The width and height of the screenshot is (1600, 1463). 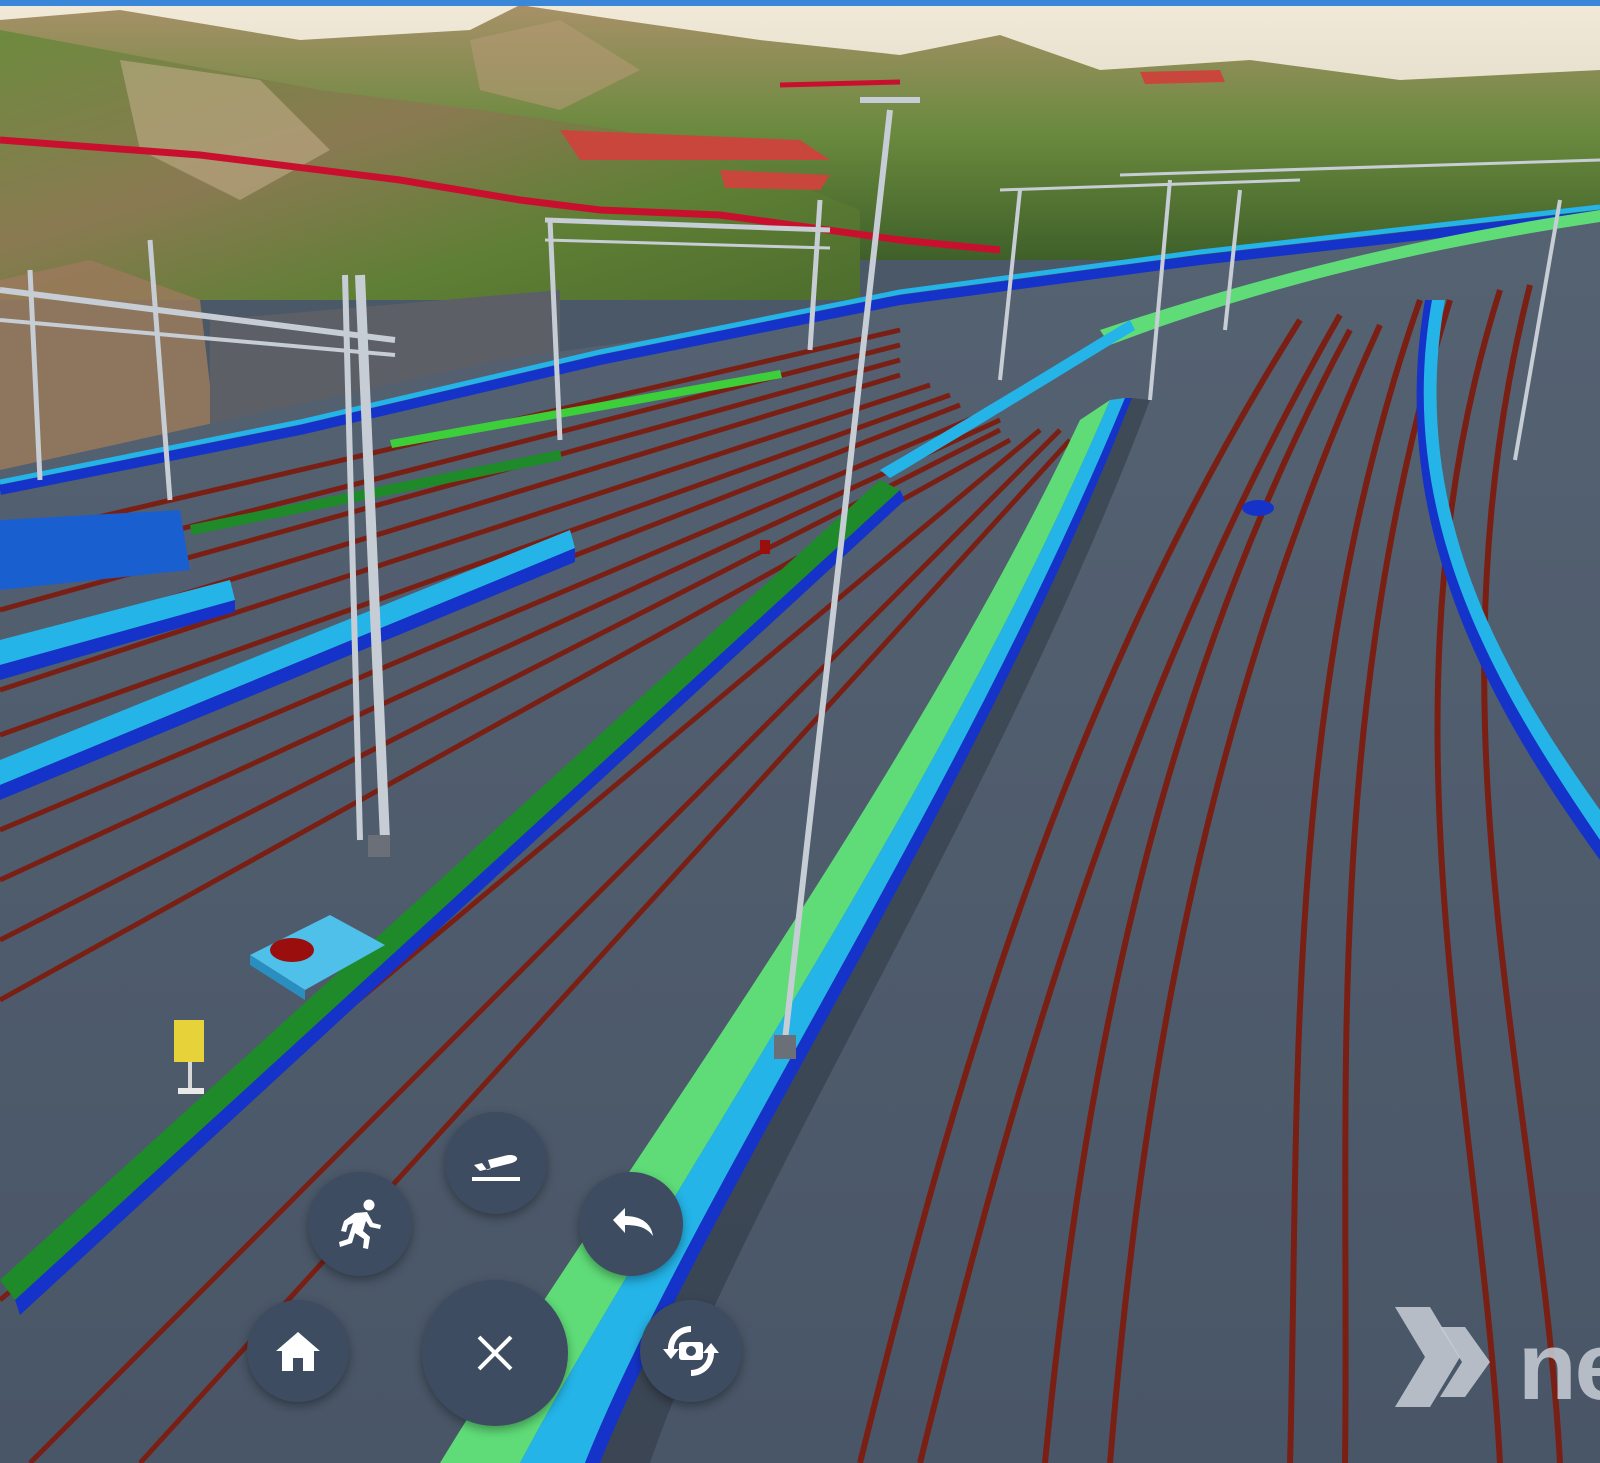 What do you see at coordinates (800, 3) in the screenshot?
I see `window-top-bar` at bounding box center [800, 3].